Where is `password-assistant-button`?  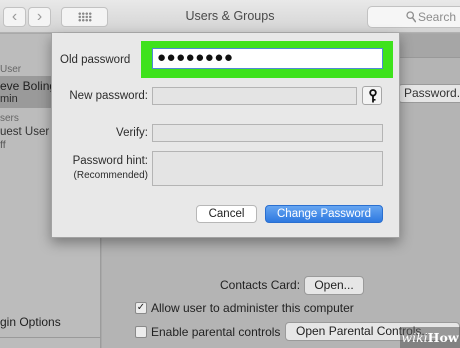 password-assistant-button is located at coordinates (372, 95).